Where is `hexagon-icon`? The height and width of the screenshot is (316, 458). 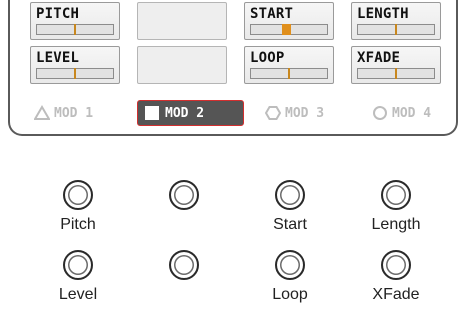 hexagon-icon is located at coordinates (273, 113).